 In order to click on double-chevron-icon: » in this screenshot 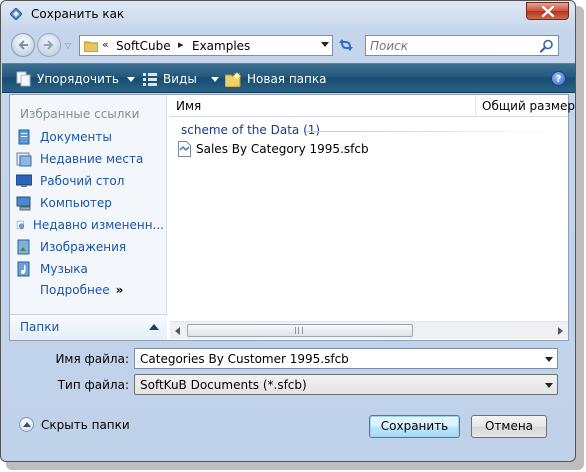, I will do `click(119, 290)`.